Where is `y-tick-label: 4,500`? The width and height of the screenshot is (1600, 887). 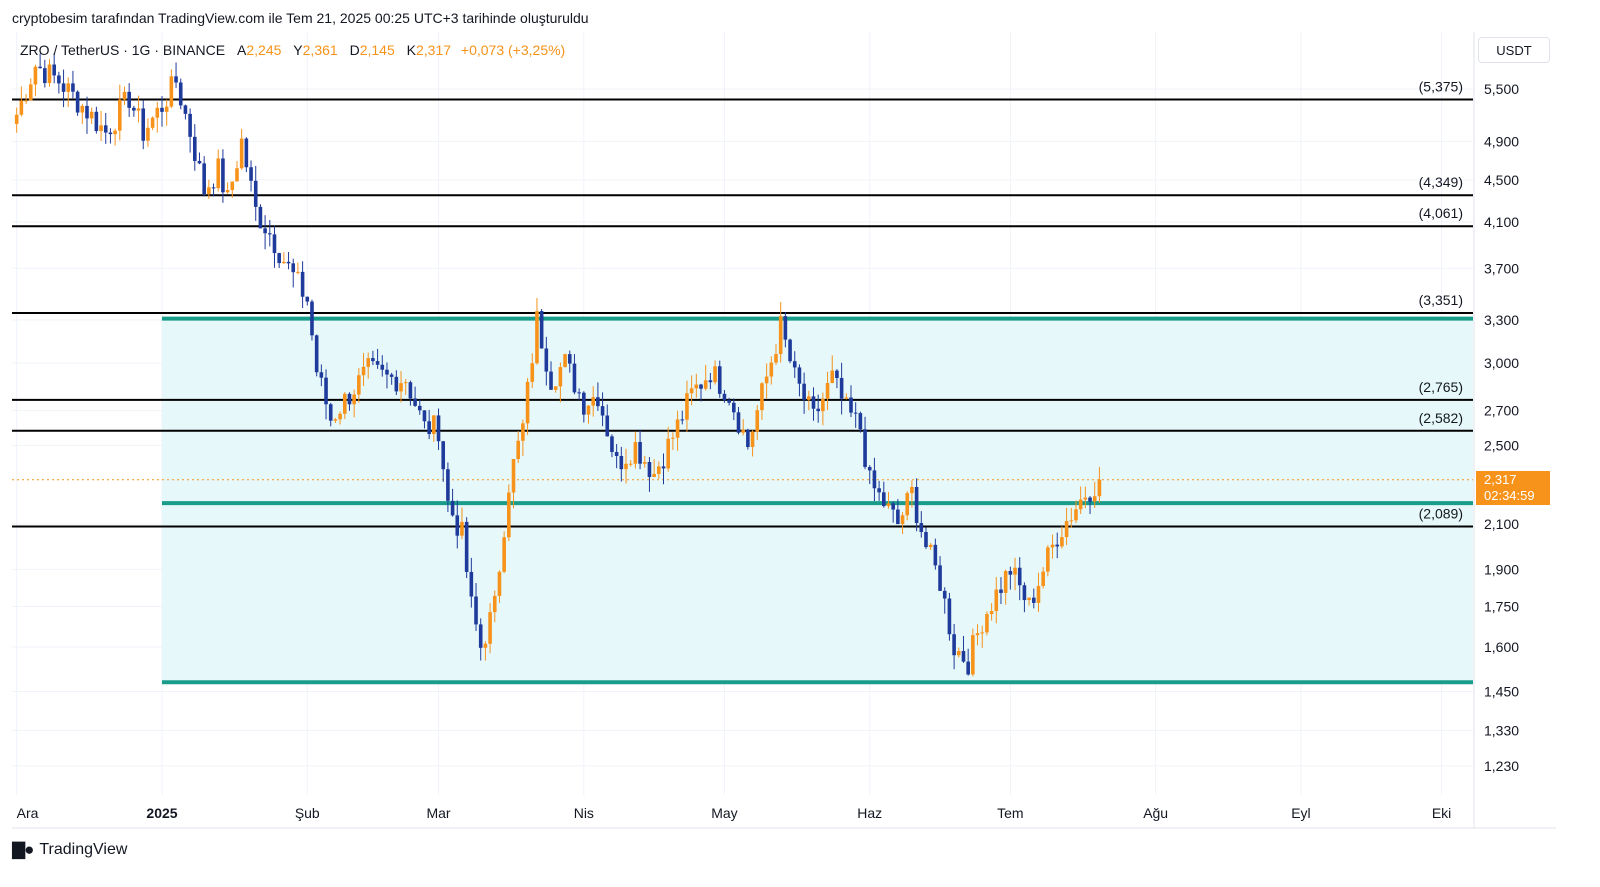 y-tick-label: 4,500 is located at coordinates (1501, 180).